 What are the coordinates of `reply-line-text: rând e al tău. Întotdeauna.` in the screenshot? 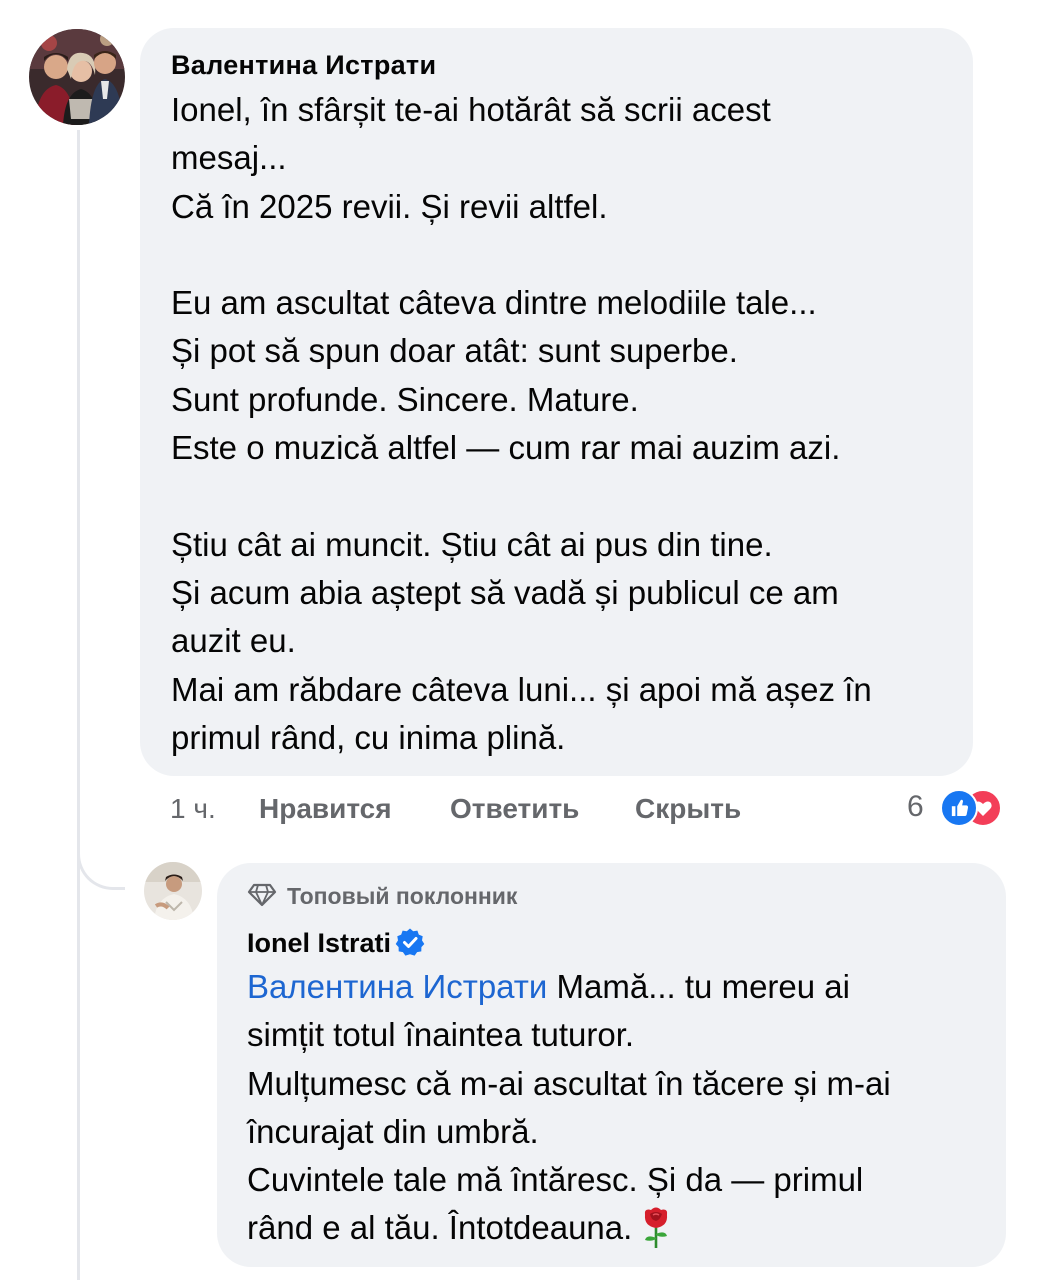 It's located at (440, 1228).